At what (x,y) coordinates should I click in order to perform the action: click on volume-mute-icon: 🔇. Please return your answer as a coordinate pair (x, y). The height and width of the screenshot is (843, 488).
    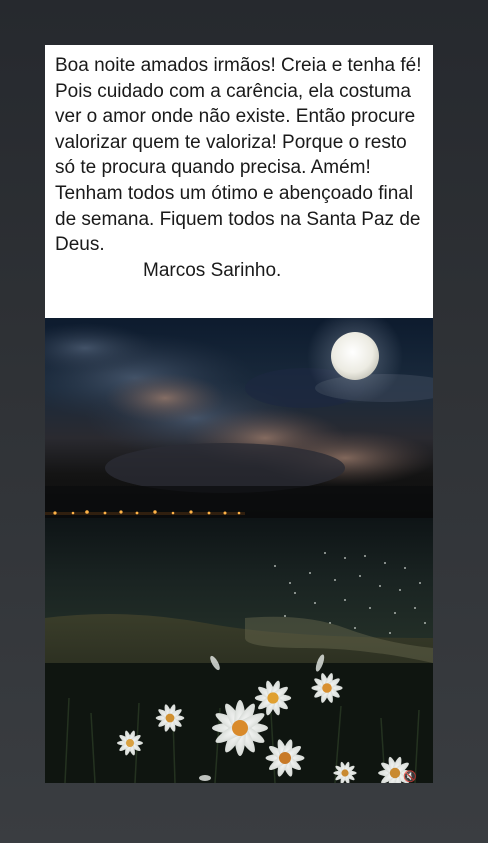
    Looking at the image, I should click on (414, 777).